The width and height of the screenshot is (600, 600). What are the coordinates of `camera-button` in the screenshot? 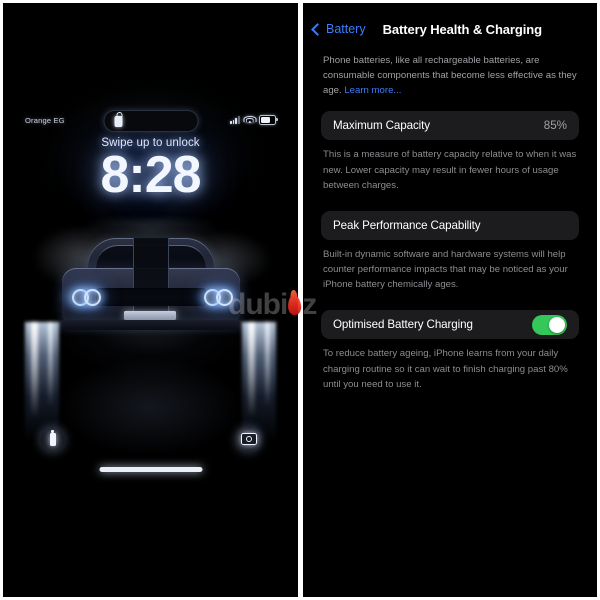 It's located at (248, 439).